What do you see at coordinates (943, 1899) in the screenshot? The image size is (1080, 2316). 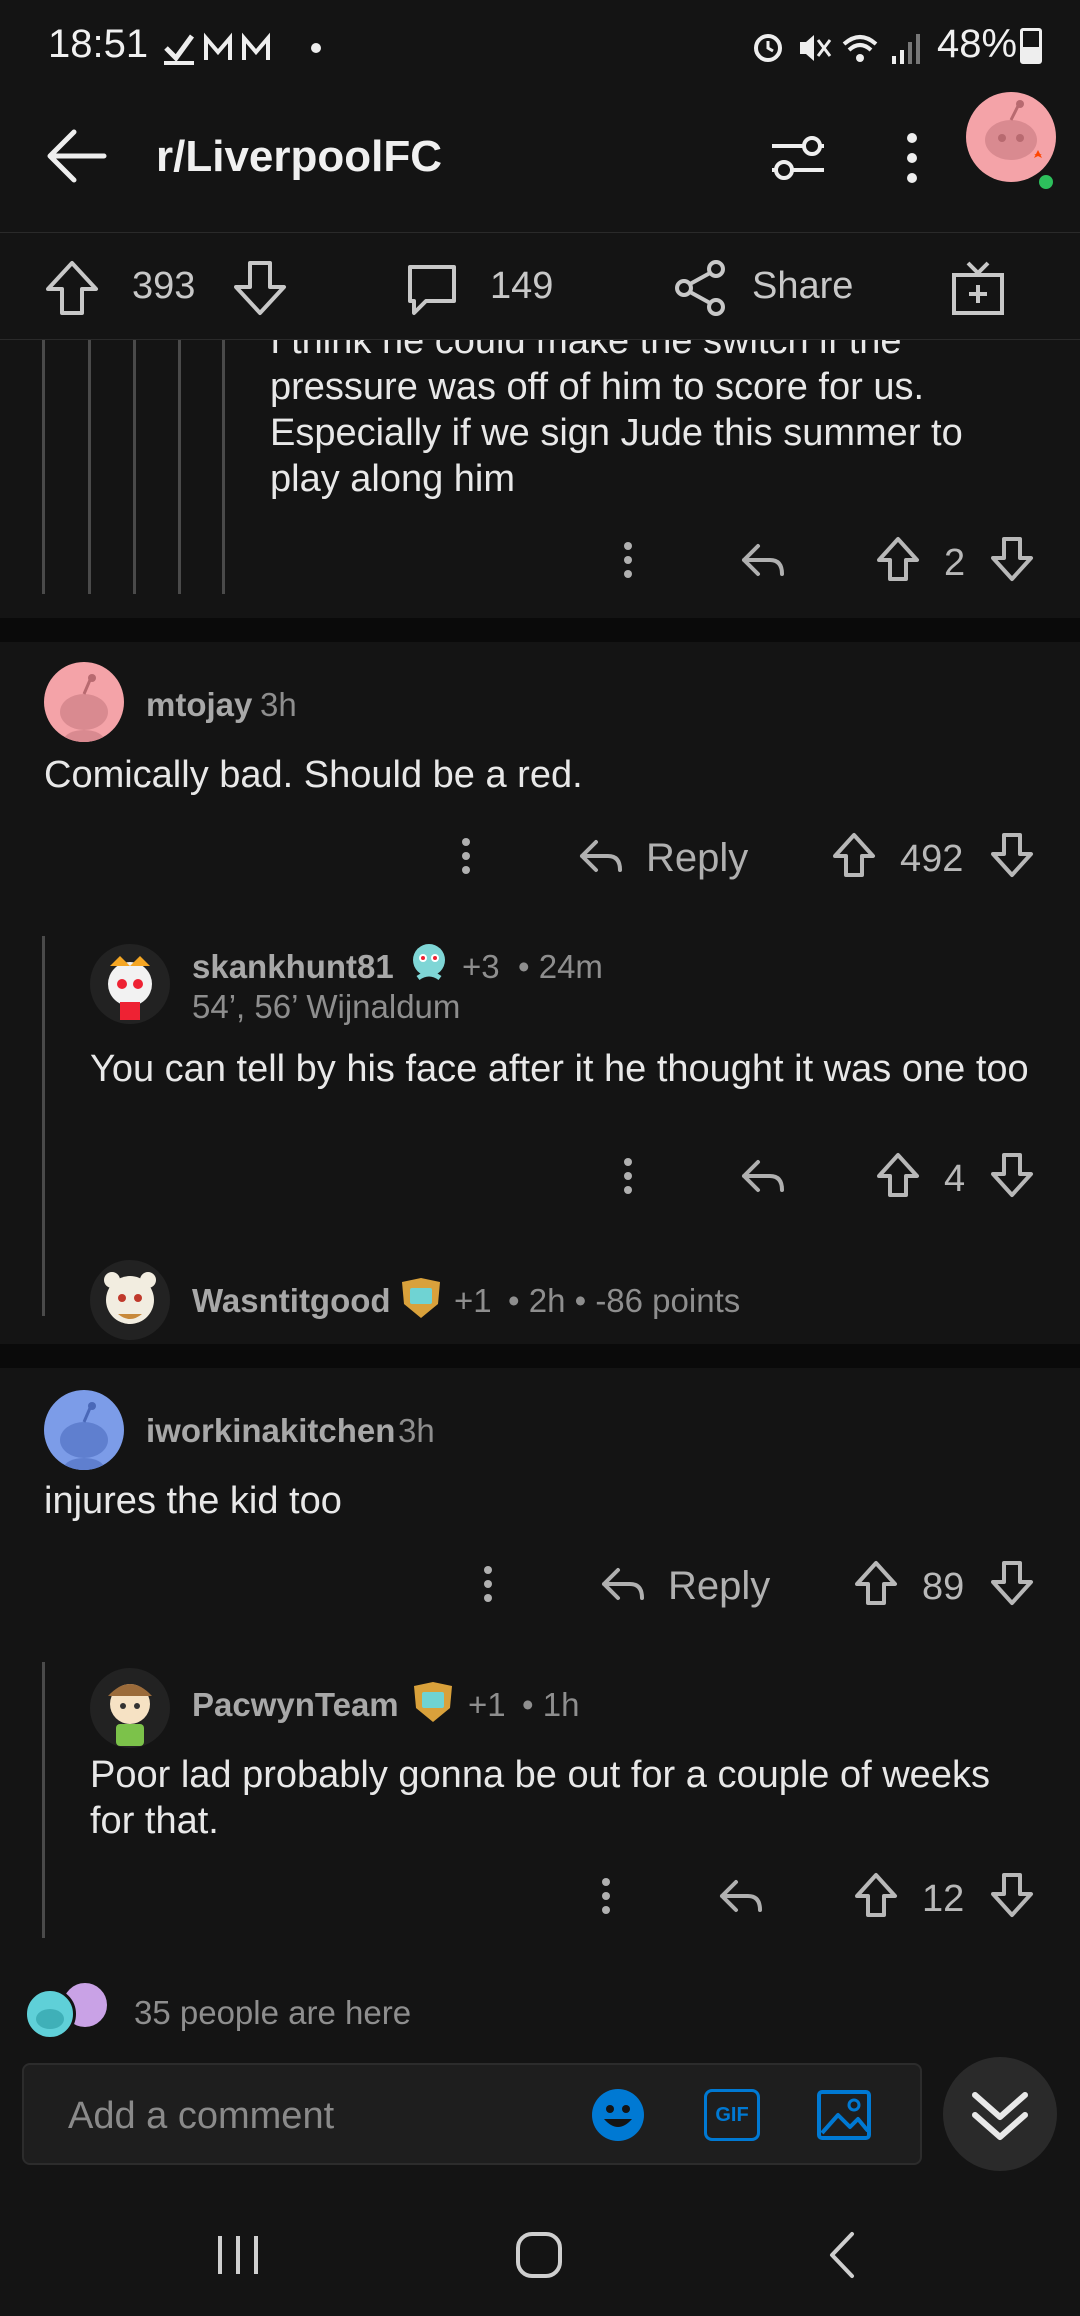 I see `vote-count: 12` at bounding box center [943, 1899].